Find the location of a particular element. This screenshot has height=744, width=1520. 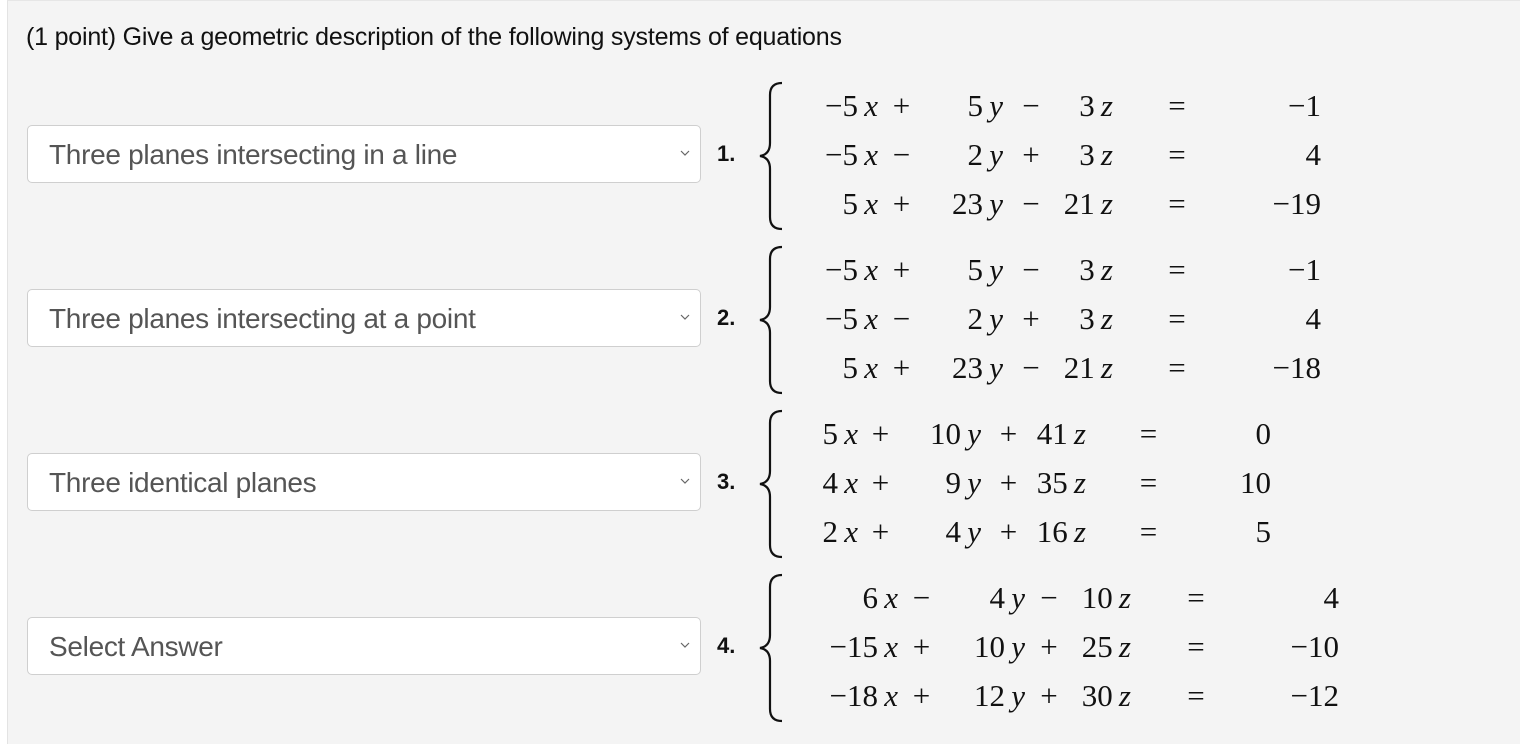

y-term-value: 9 is located at coordinates (953, 482).